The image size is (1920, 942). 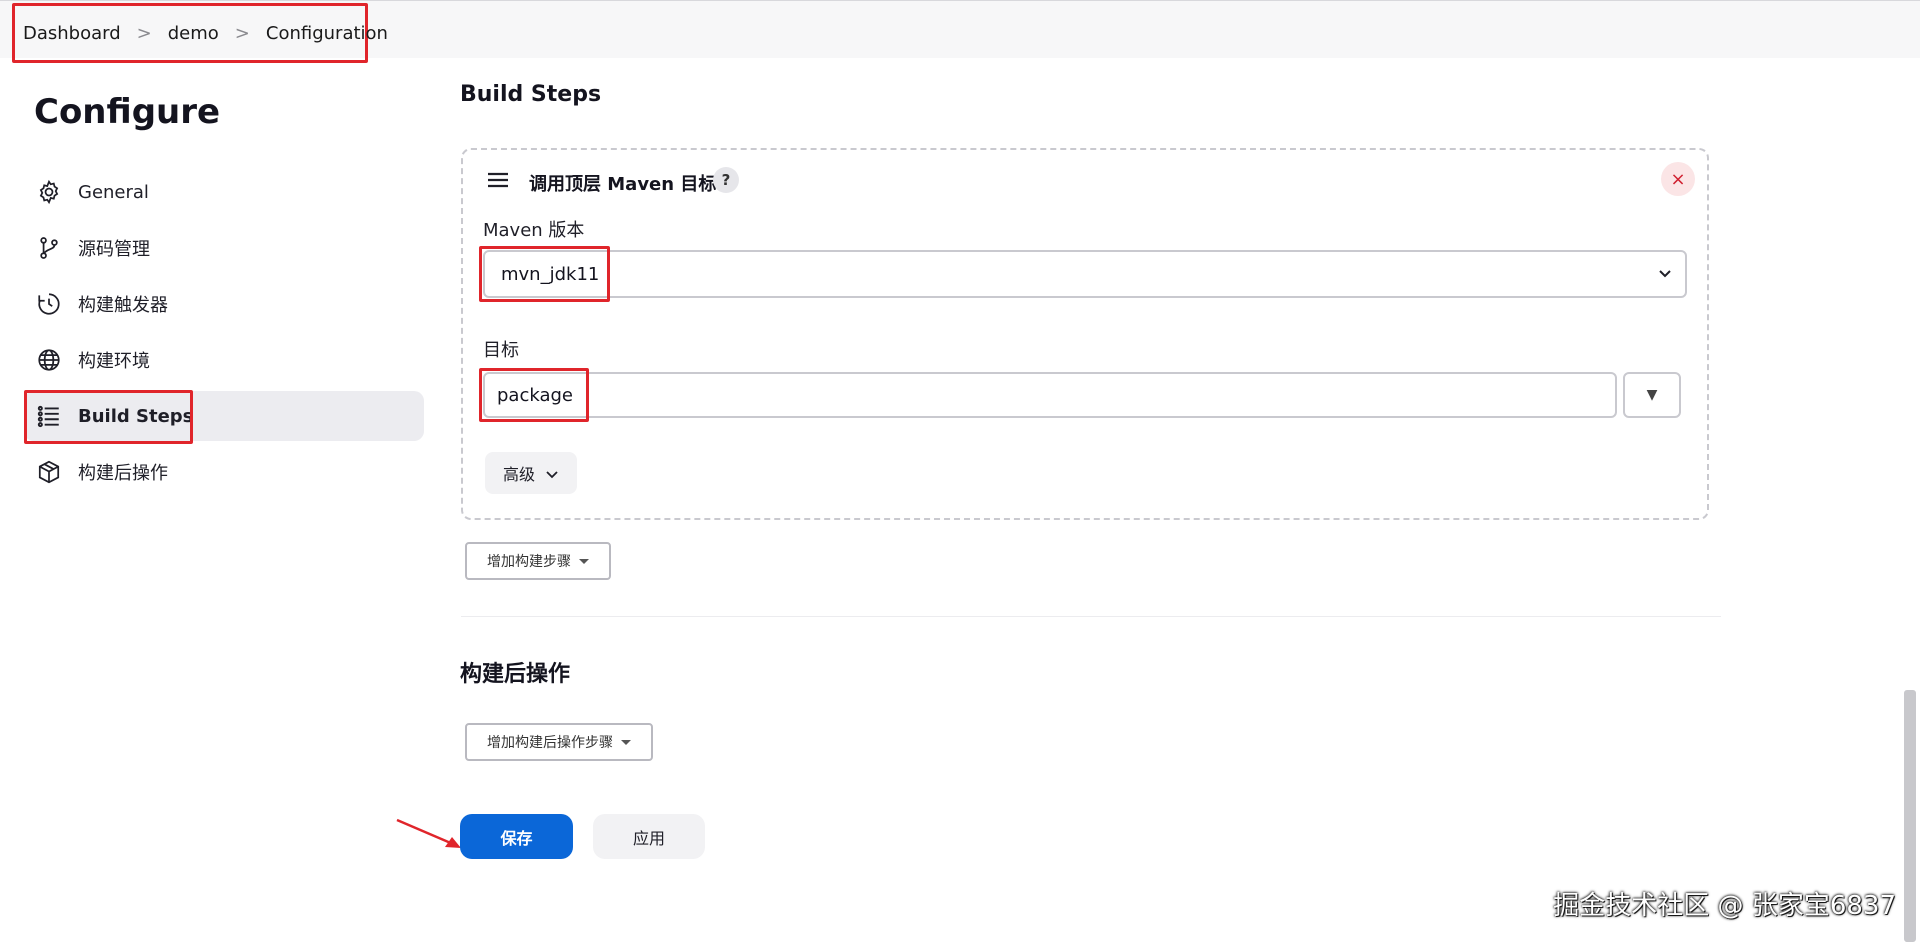 I want to click on goals-label: 目标, so click(x=501, y=350).